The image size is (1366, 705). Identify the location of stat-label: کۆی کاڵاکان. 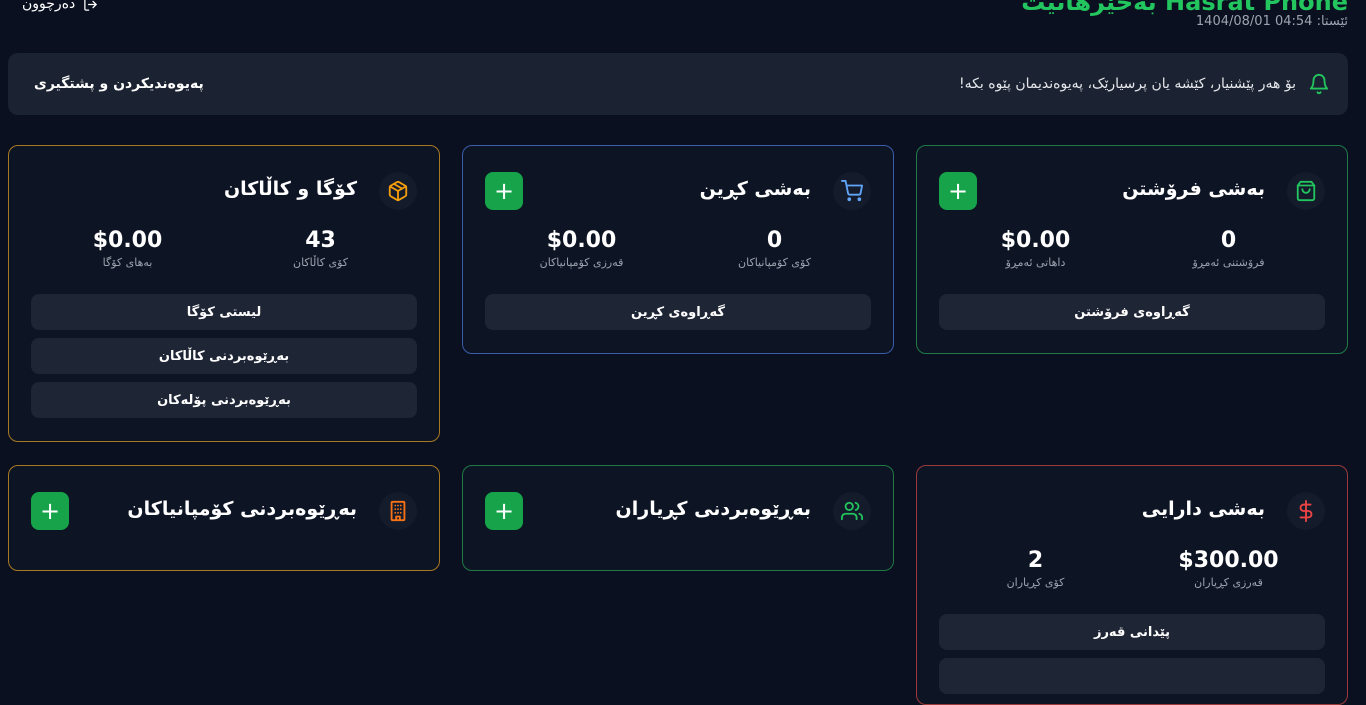
(320, 262).